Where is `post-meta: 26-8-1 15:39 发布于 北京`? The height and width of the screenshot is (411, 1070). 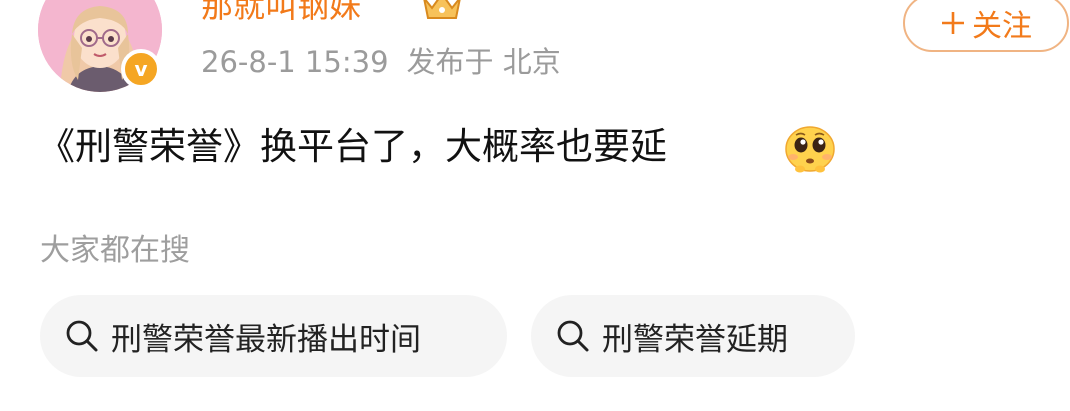
post-meta: 26-8-1 15:39 发布于 北京 is located at coordinates (381, 62).